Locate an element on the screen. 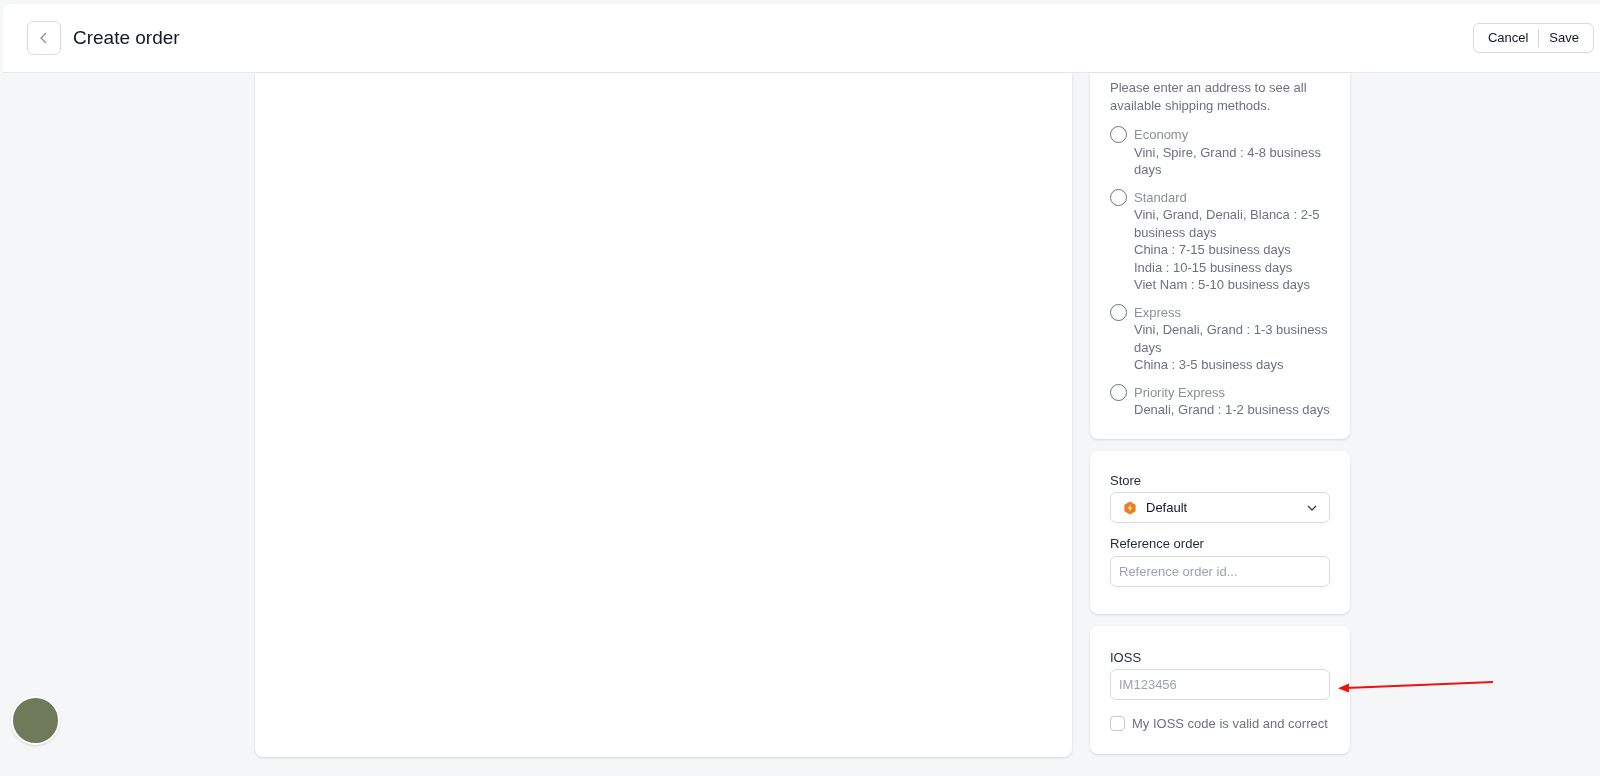  delivery-time: China : 3-5 business days is located at coordinates (1209, 365).